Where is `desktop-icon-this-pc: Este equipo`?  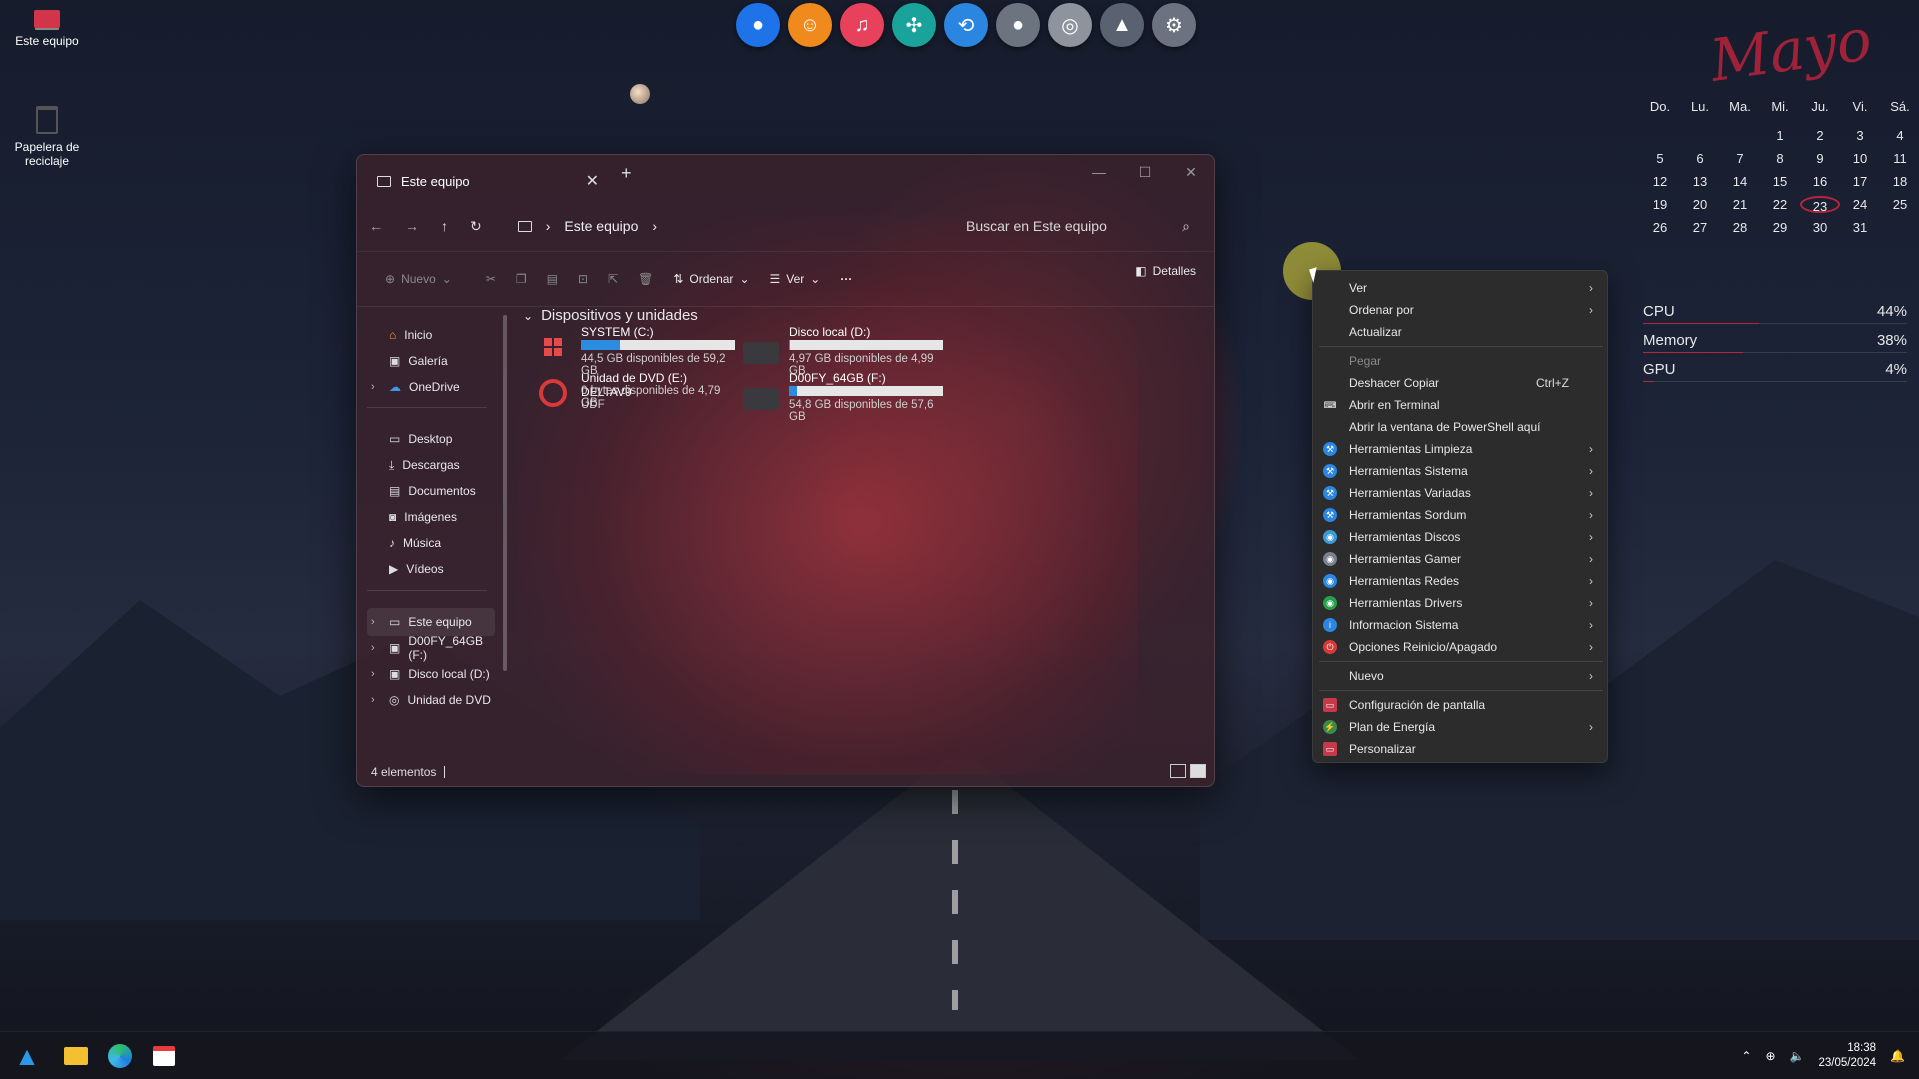 desktop-icon-this-pc: Este equipo is located at coordinates (47, 29).